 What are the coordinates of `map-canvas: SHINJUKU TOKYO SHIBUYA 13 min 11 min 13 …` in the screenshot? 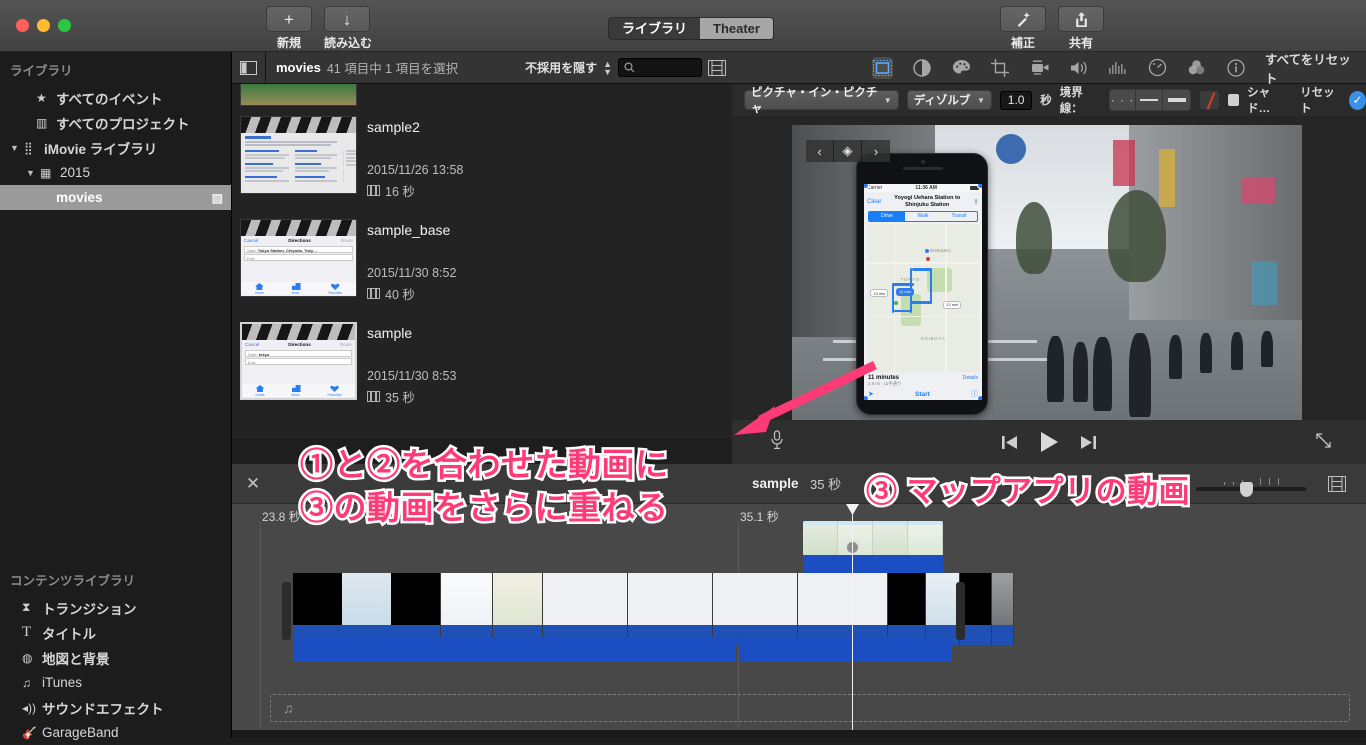 It's located at (923, 297).